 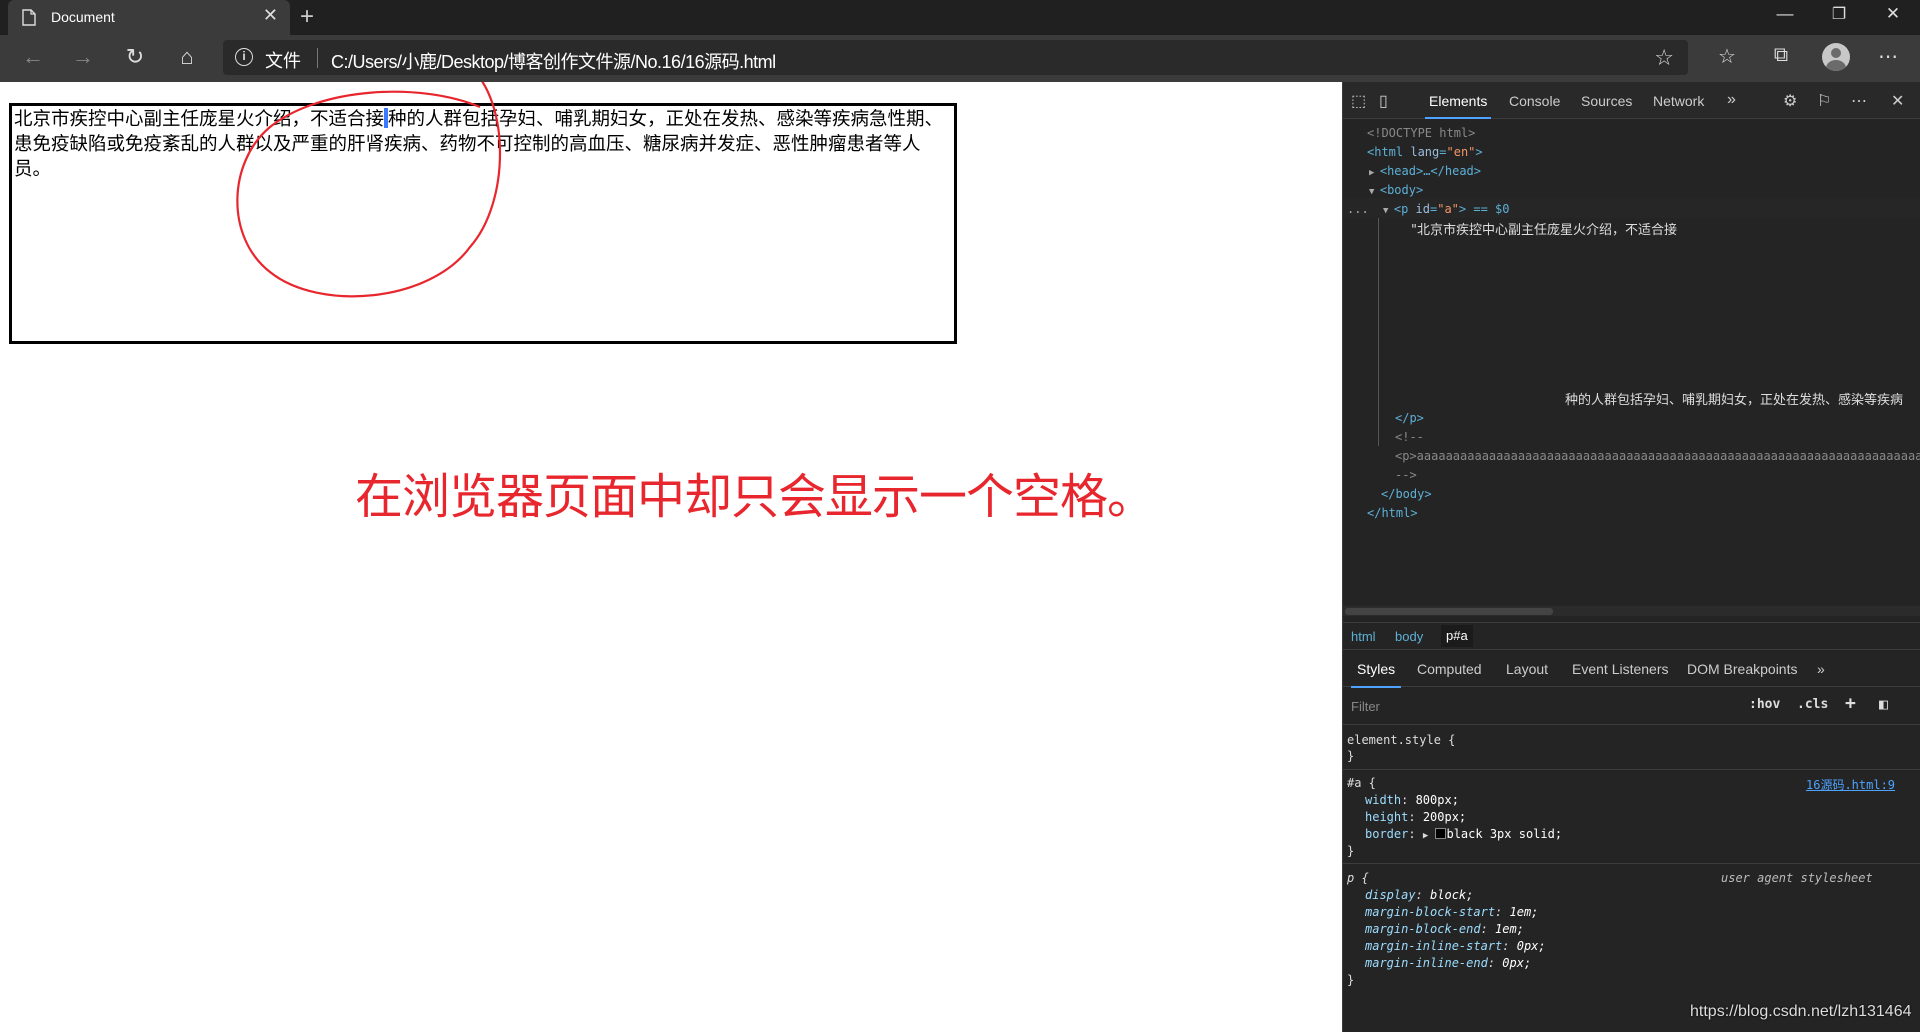 What do you see at coordinates (1859, 101) in the screenshot?
I see `devtools-more-icon: ⋯` at bounding box center [1859, 101].